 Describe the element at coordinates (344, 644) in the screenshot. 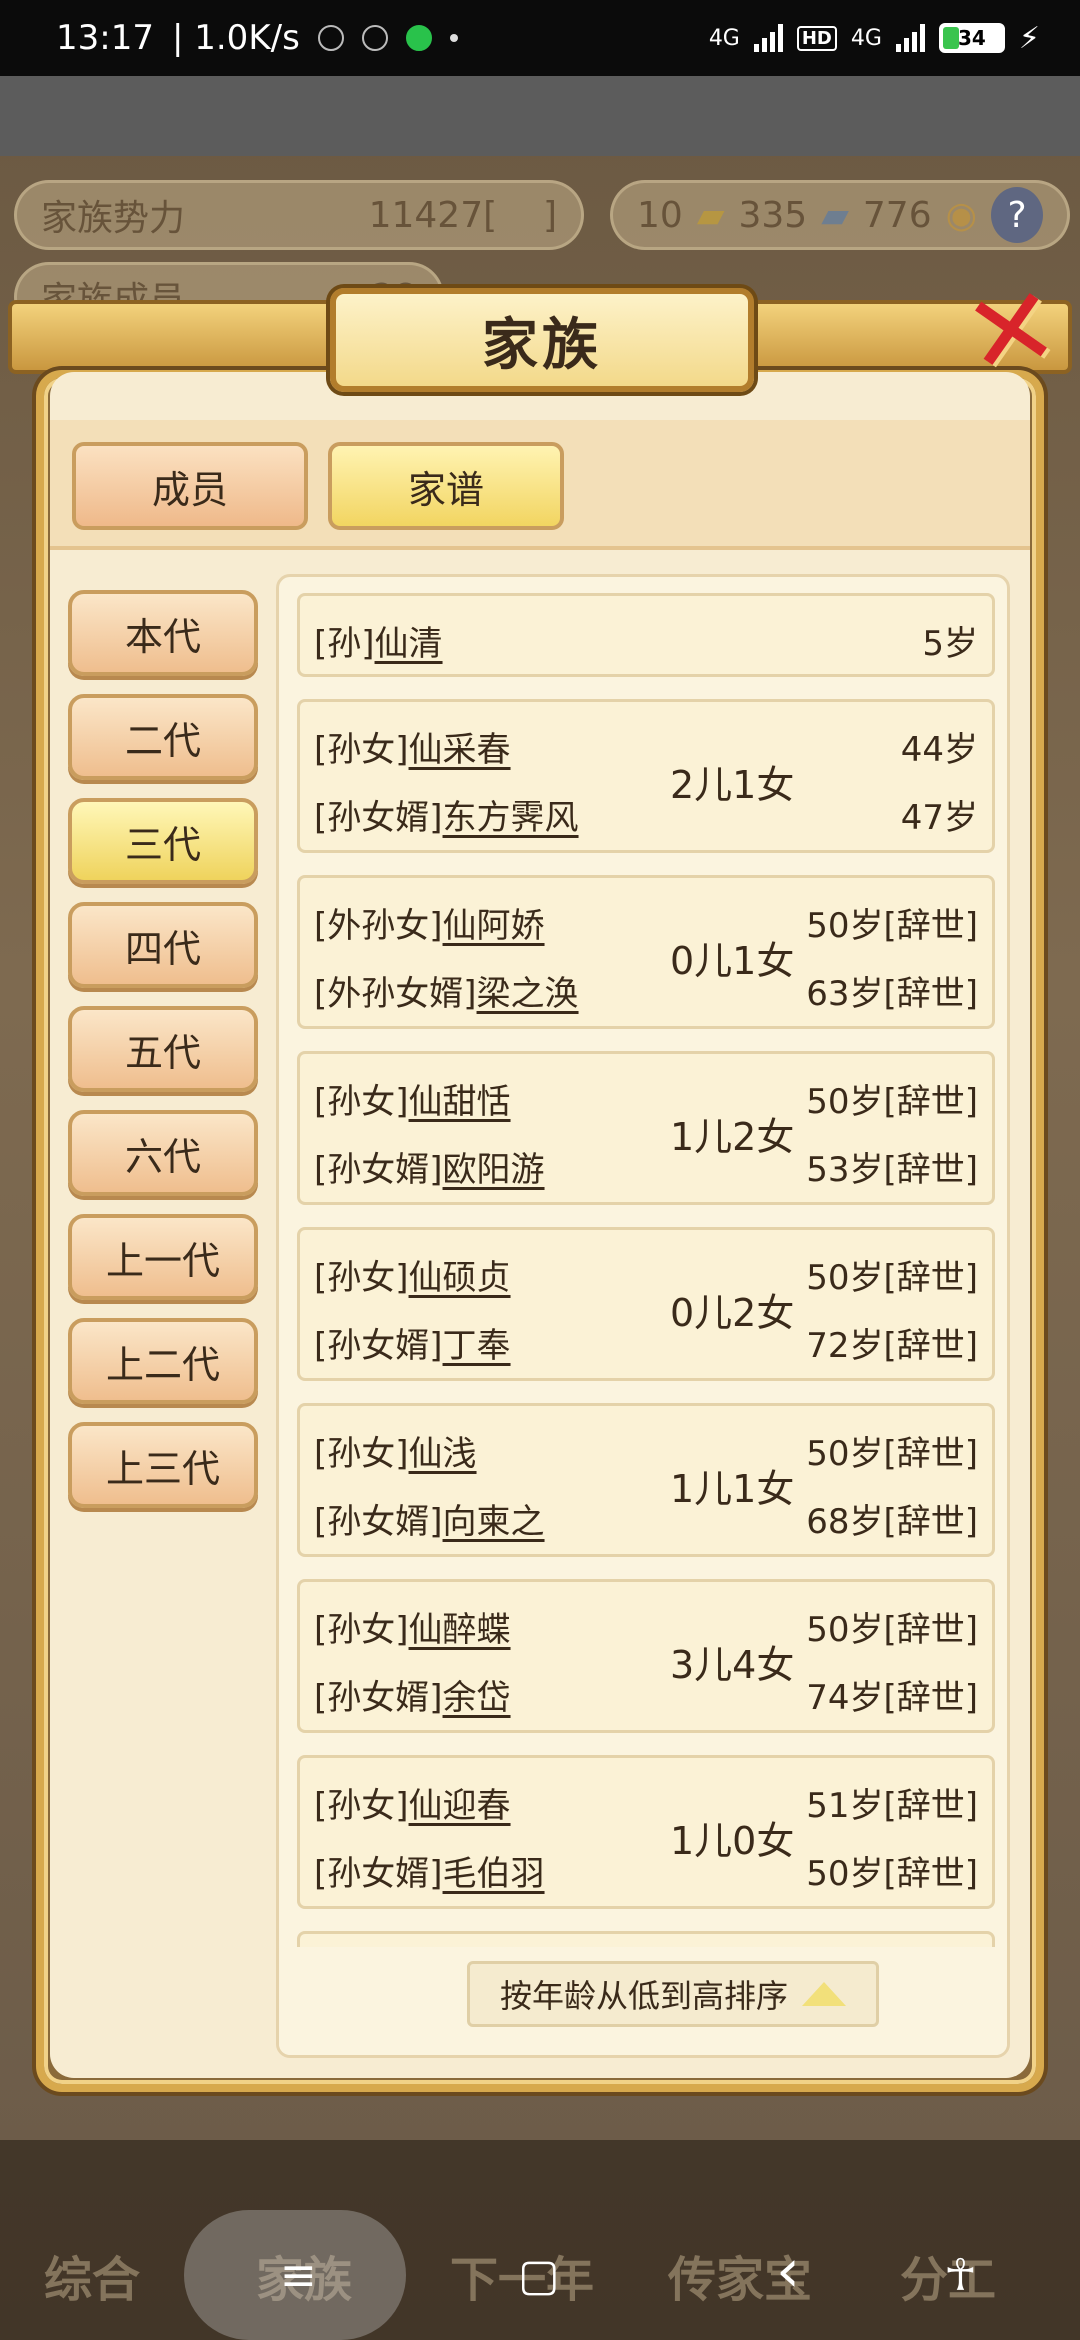

I see `relation-label: [孙]` at that location.